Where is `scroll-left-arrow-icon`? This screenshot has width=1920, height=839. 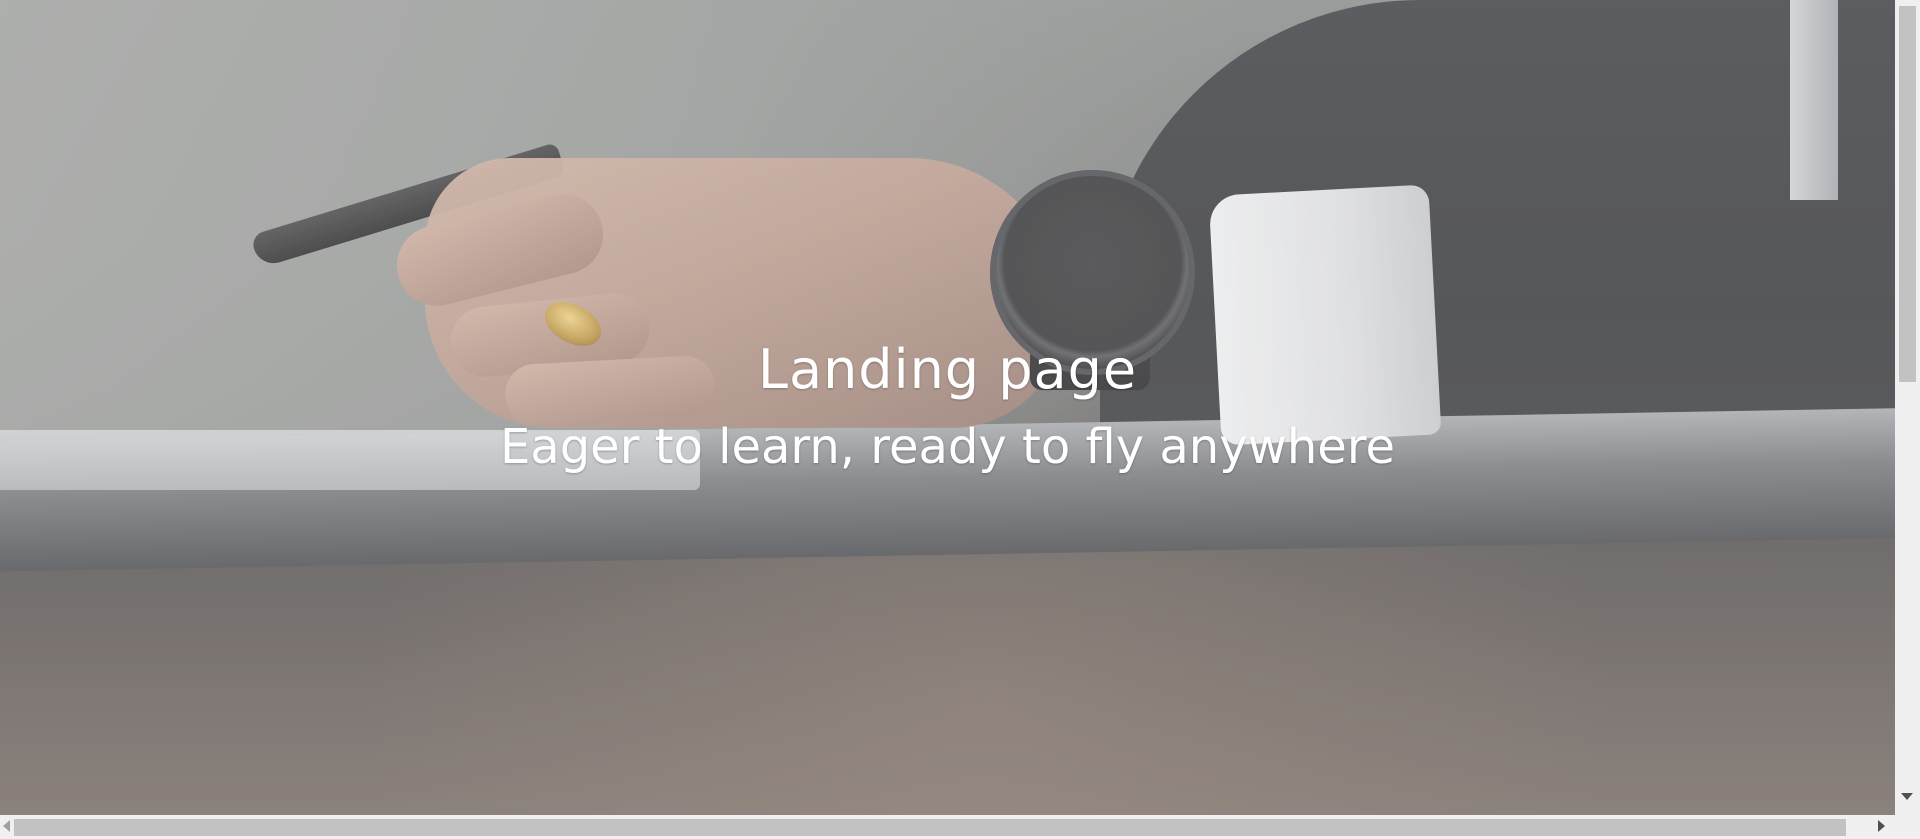 scroll-left-arrow-icon is located at coordinates (6, 826).